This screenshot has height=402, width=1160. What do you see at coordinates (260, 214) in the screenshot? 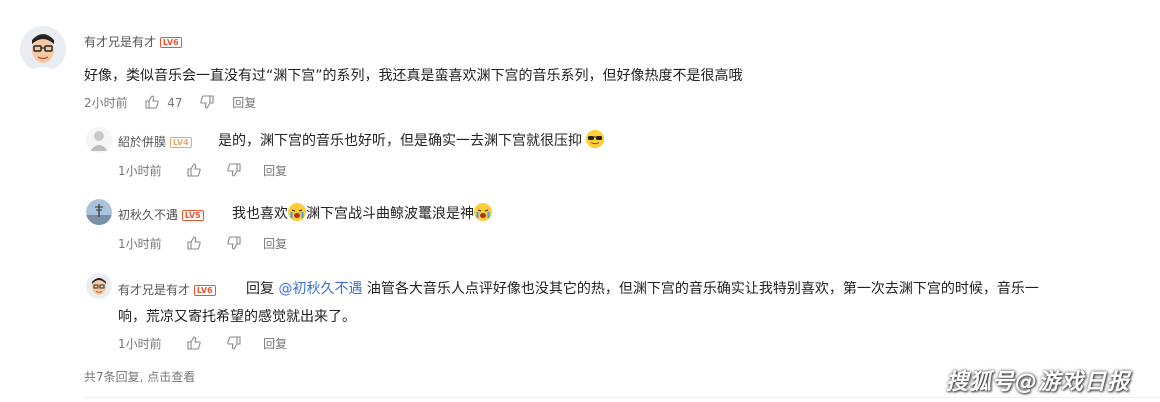
I see `comment-text: 我也喜欢` at bounding box center [260, 214].